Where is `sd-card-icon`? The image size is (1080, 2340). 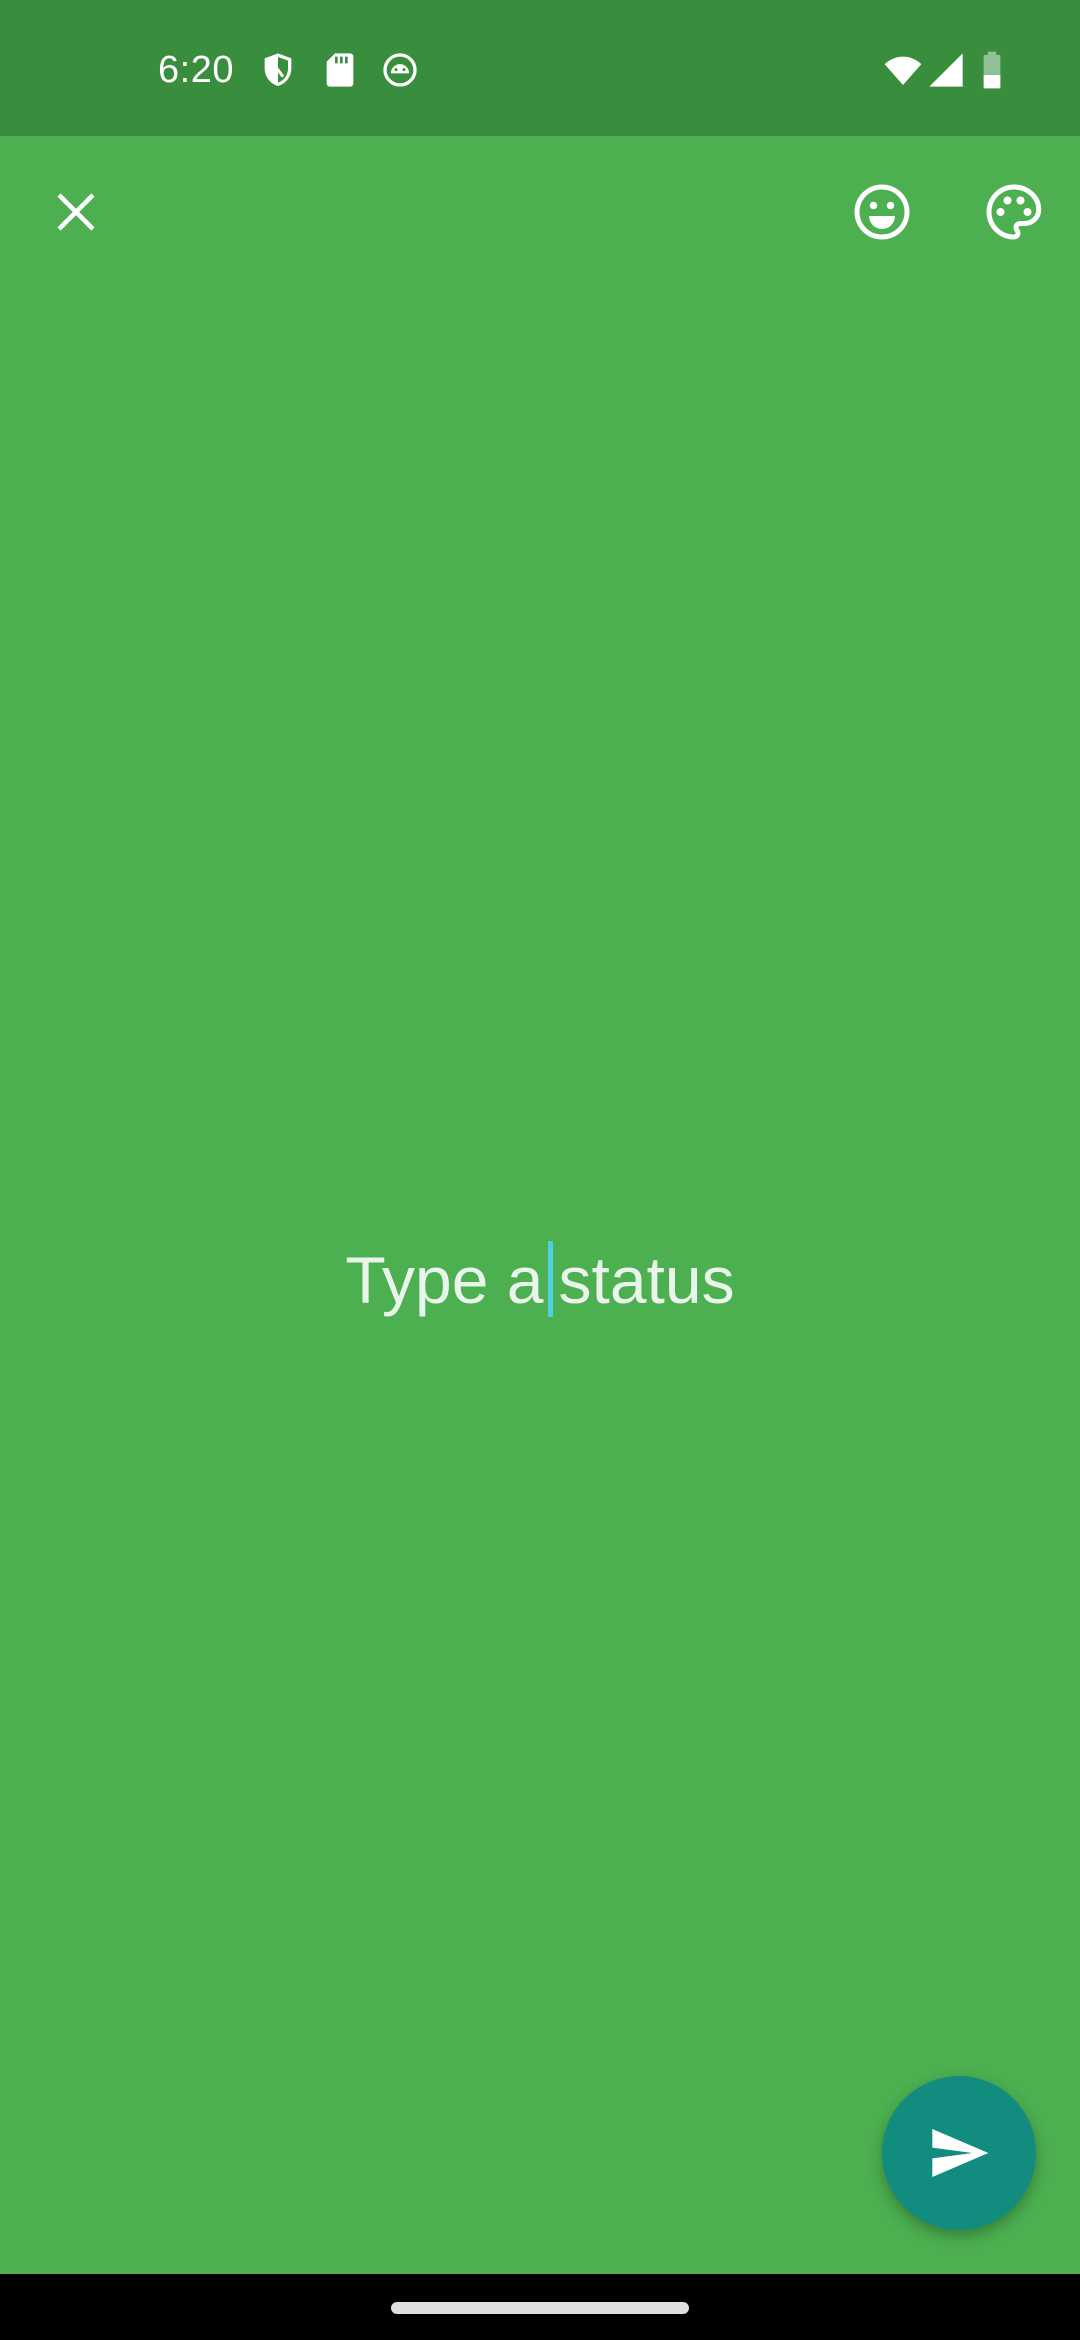 sd-card-icon is located at coordinates (340, 70).